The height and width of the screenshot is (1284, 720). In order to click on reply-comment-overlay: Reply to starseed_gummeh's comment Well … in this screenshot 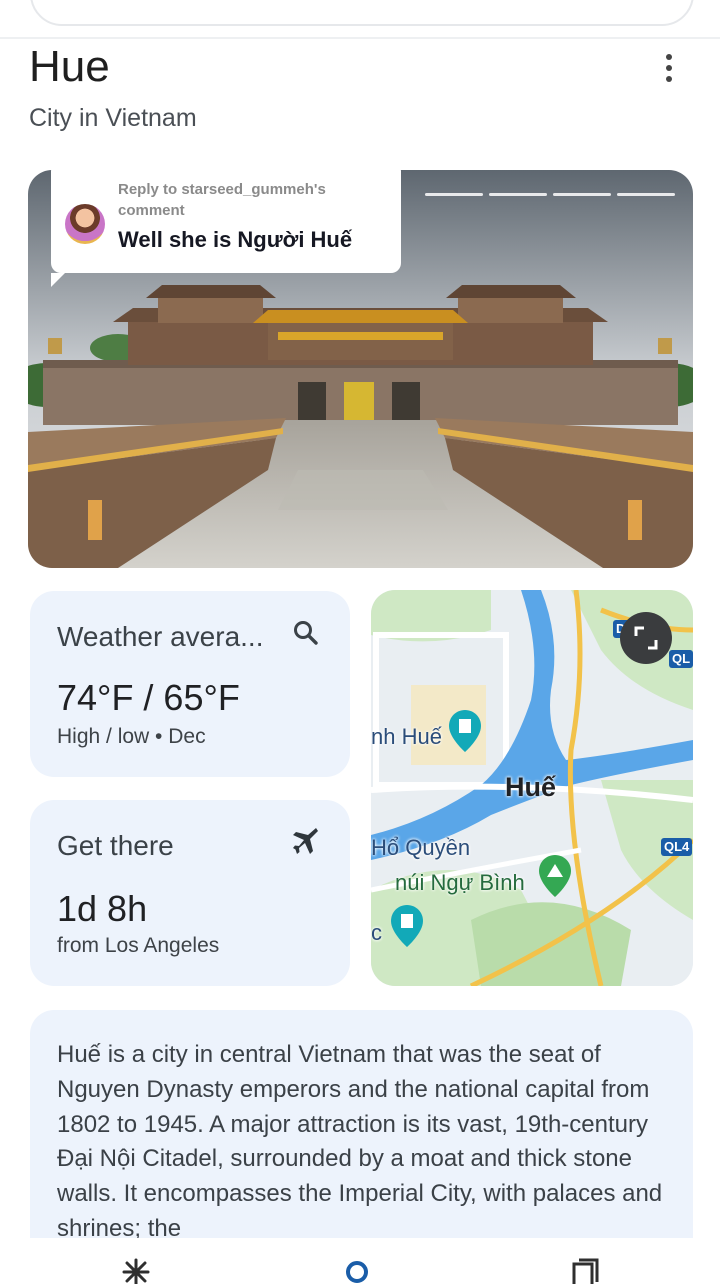, I will do `click(226, 228)`.